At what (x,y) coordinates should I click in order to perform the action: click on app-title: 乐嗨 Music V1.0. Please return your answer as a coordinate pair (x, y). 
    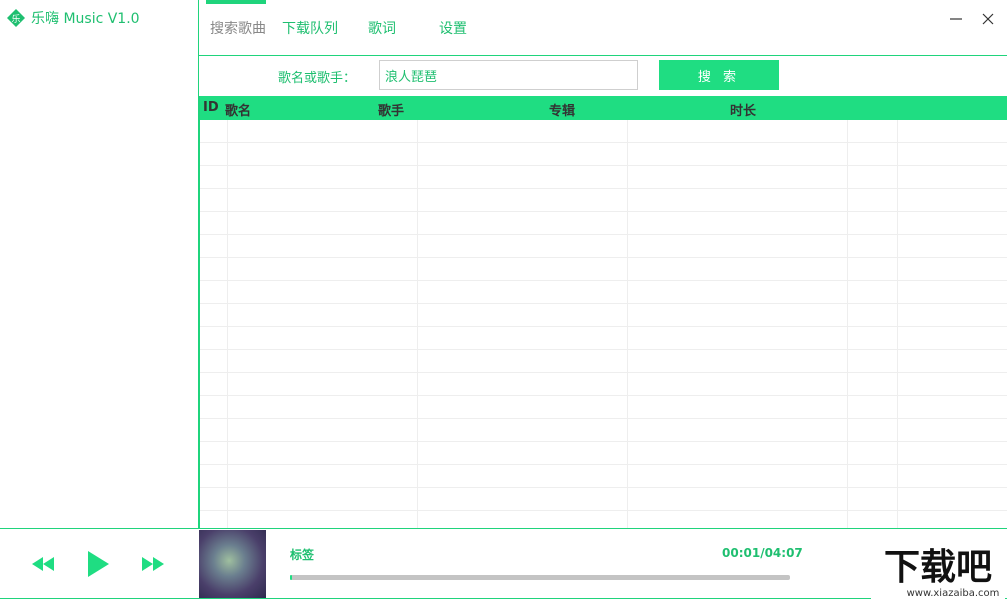
    Looking at the image, I should click on (85, 19).